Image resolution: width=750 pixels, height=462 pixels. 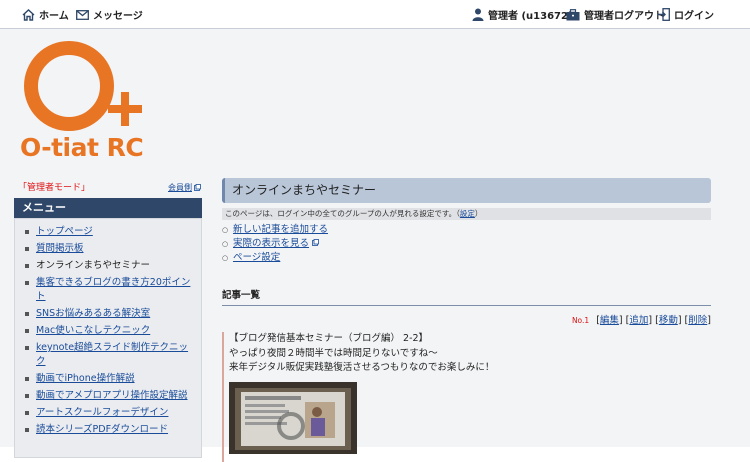 I want to click on login-label: ログイン, so click(x=694, y=16).